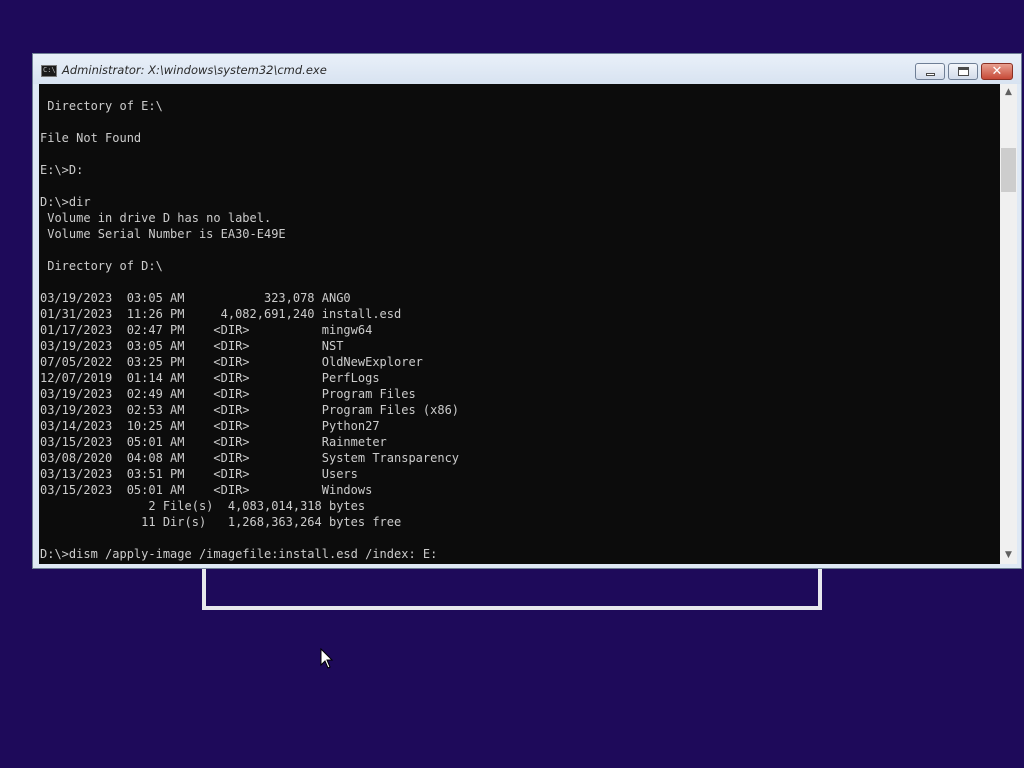 This screenshot has height=768, width=1024. I want to click on maximize-button, so click(963, 71).